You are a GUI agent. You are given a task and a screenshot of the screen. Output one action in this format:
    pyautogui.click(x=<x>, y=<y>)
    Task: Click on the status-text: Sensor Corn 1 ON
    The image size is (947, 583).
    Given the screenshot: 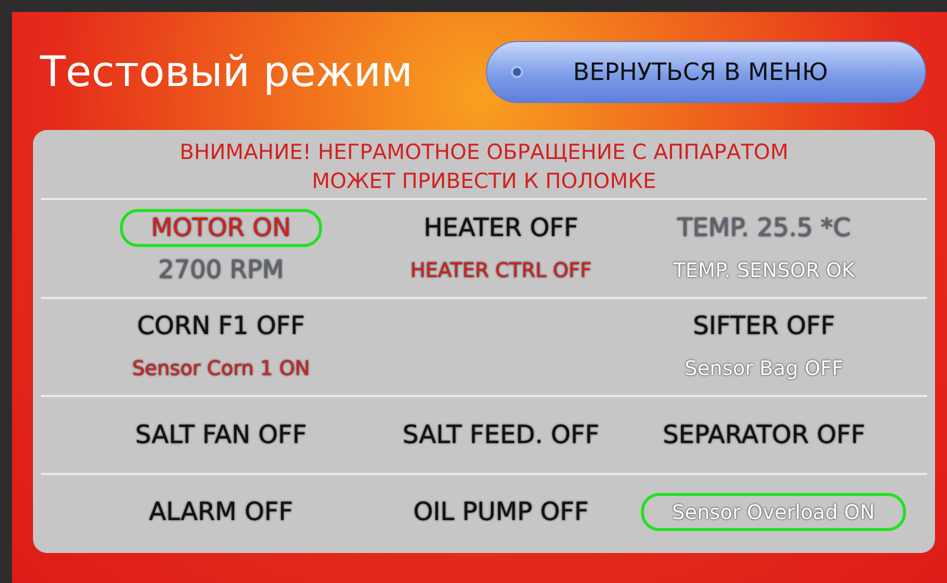 What is the action you would take?
    pyautogui.click(x=221, y=368)
    